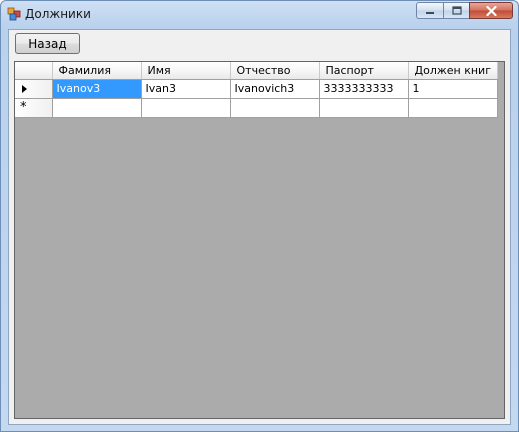 The height and width of the screenshot is (432, 519). What do you see at coordinates (364, 71) in the screenshot?
I see `column-header-passport: Паспорт` at bounding box center [364, 71].